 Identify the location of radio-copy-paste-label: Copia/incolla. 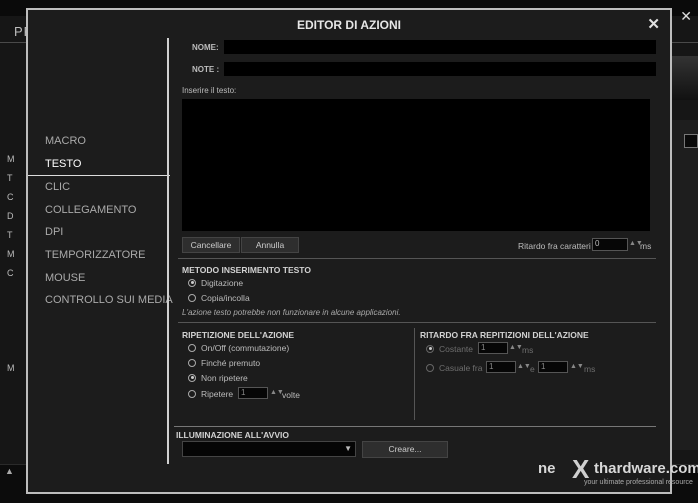
(225, 298).